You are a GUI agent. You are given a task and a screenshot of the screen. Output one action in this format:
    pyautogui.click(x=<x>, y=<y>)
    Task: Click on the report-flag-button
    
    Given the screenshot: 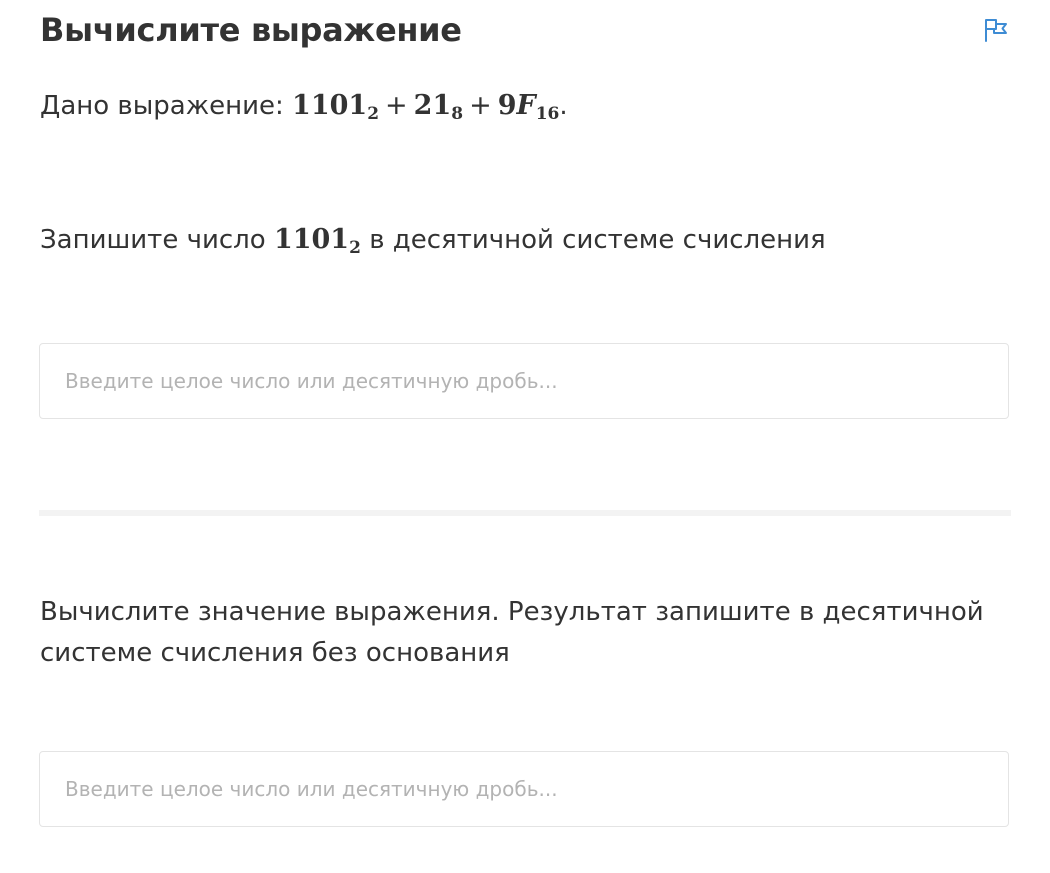 What is the action you would take?
    pyautogui.click(x=996, y=30)
    